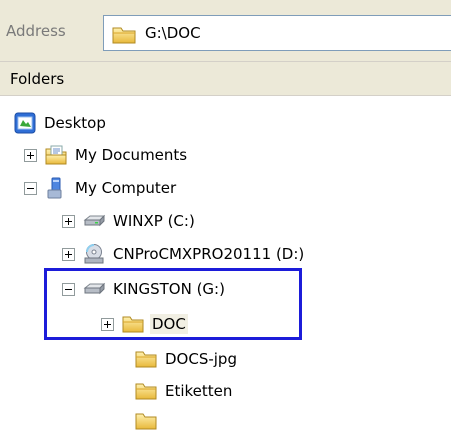 This screenshot has width=451, height=434. What do you see at coordinates (225, 79) in the screenshot?
I see `folders-panel-header: Folders` at bounding box center [225, 79].